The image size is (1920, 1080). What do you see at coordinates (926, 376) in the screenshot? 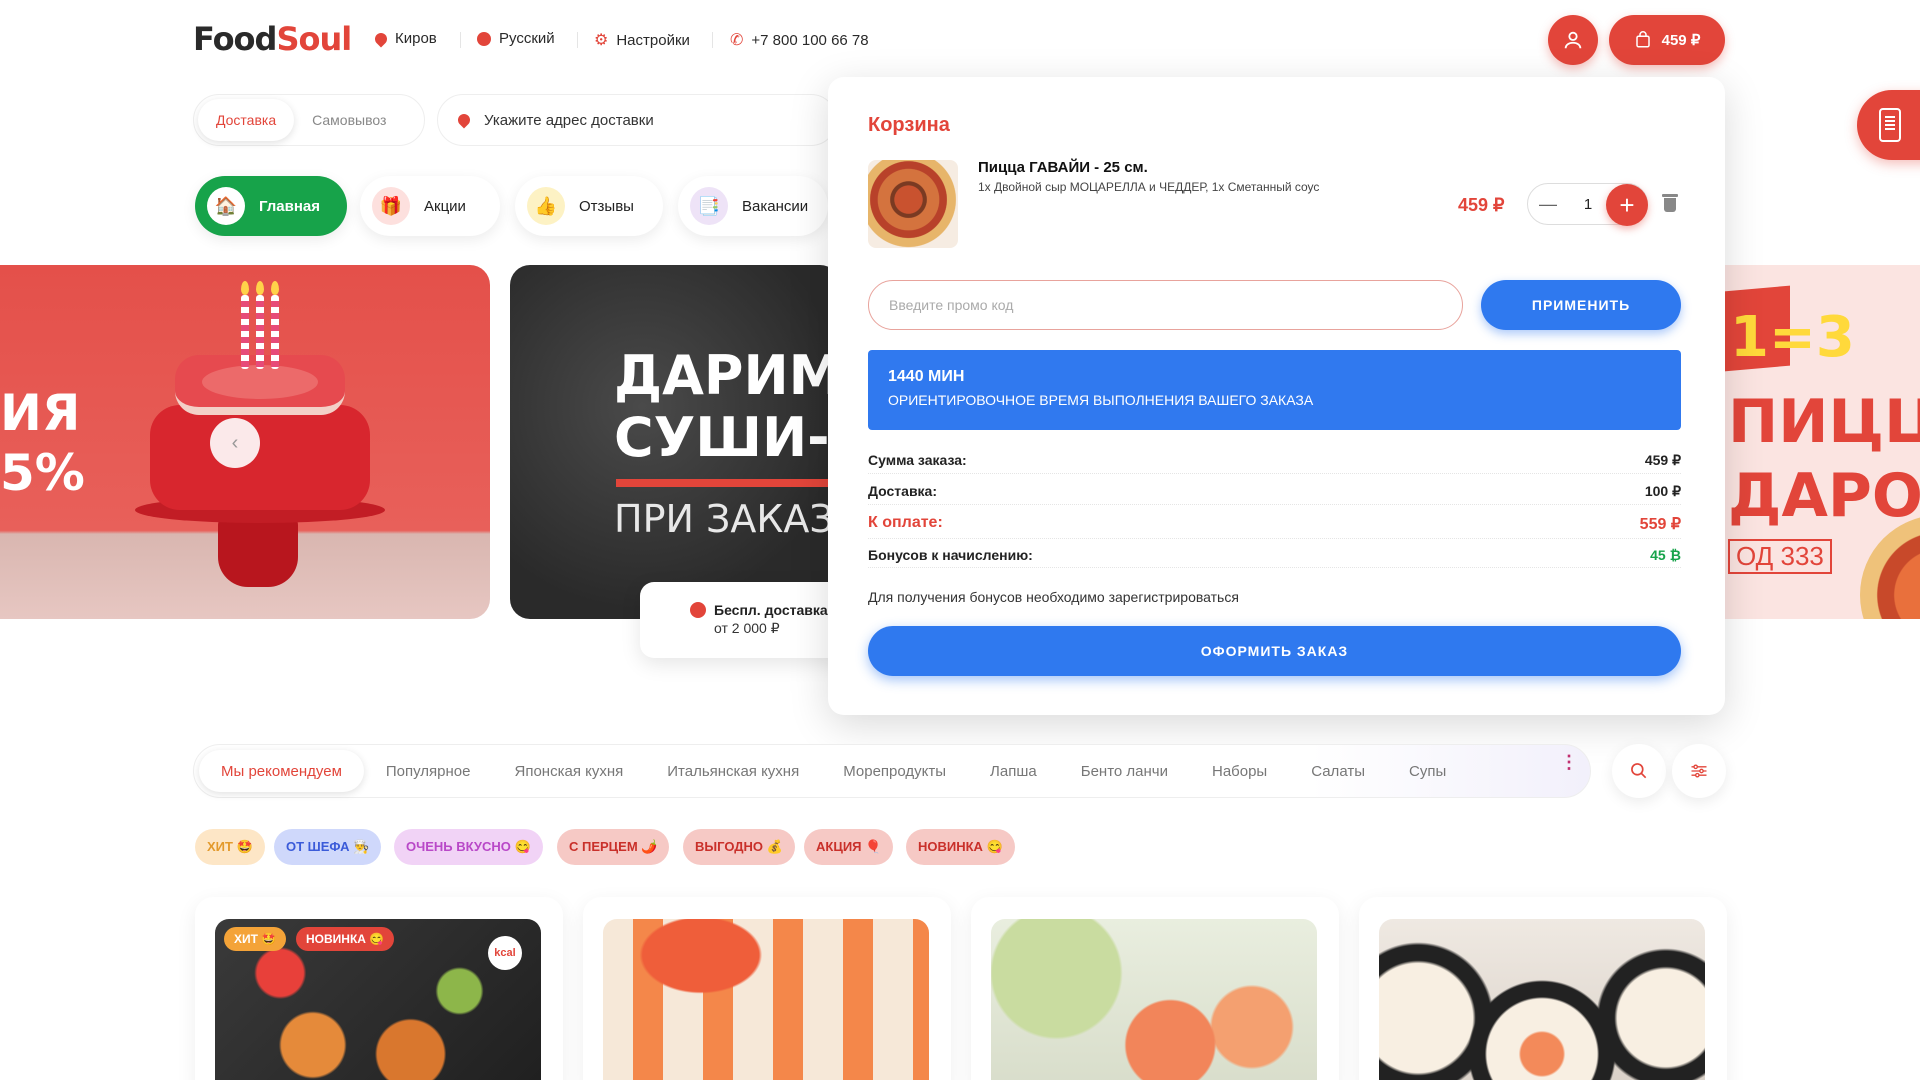
I see `eta-minutes: 1440 МИН` at bounding box center [926, 376].